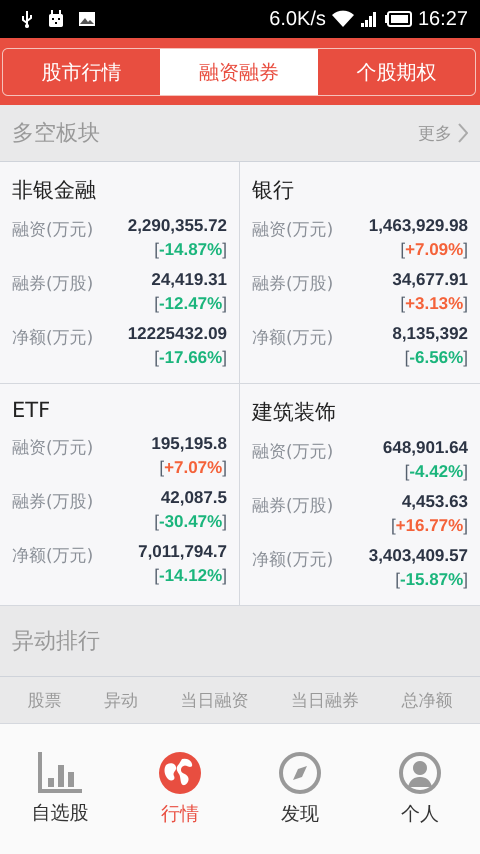 Image resolution: width=480 pixels, height=854 pixels. Describe the element at coordinates (297, 19) in the screenshot. I see `network-speed: 6.0K/s` at that location.